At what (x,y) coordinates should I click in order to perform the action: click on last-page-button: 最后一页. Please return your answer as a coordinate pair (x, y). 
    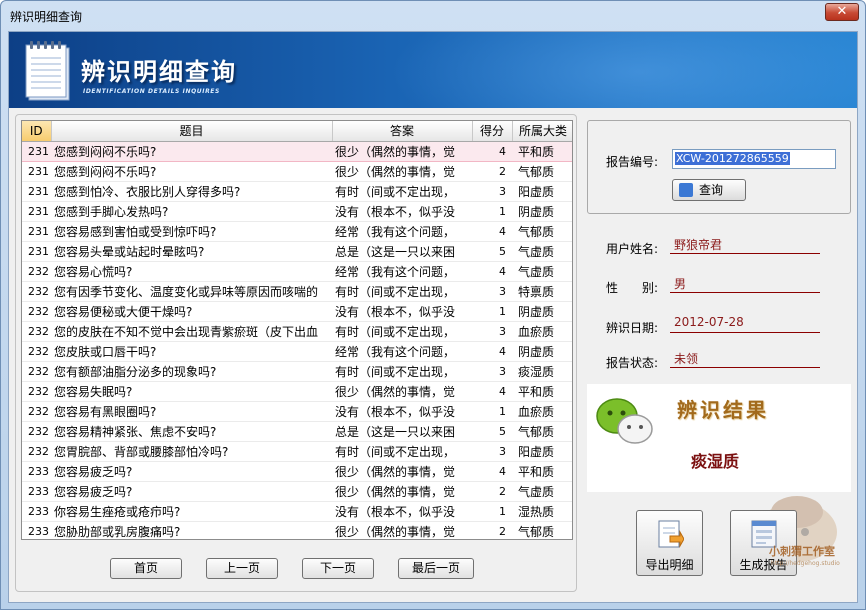
    Looking at the image, I should click on (436, 568).